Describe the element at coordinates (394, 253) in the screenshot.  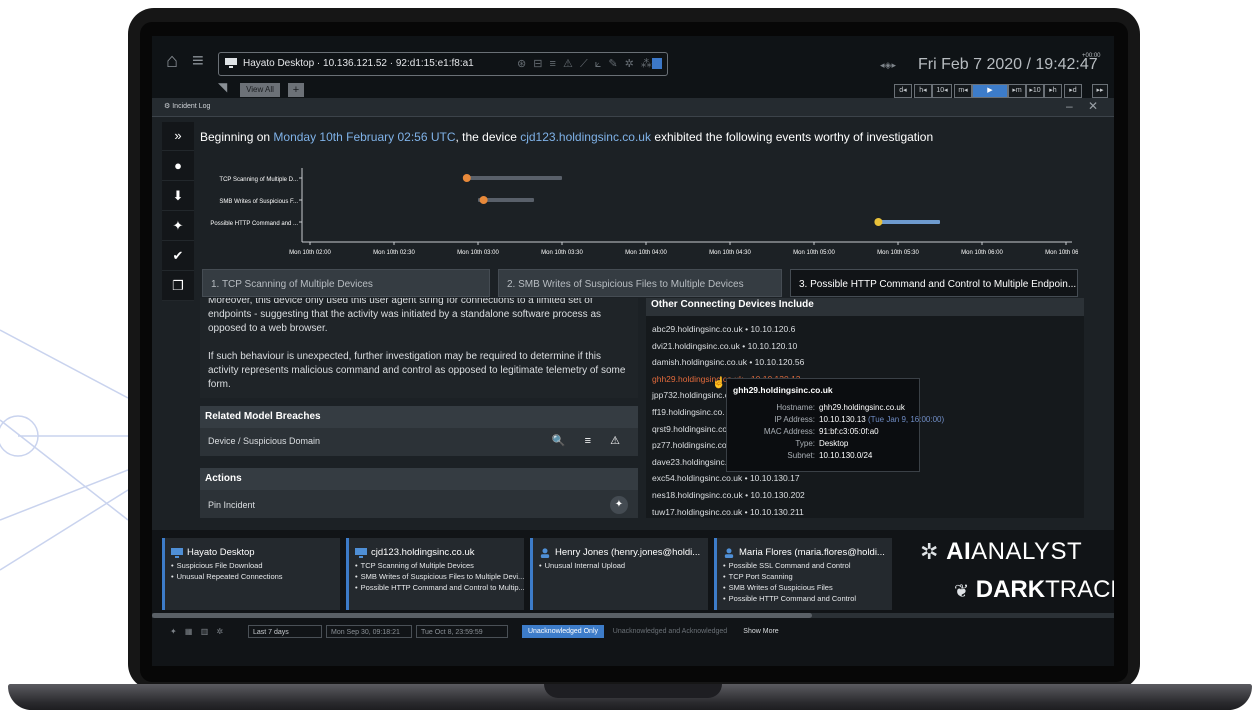
I see `chart-x-tick-label: Mon 10th 02:30` at that location.